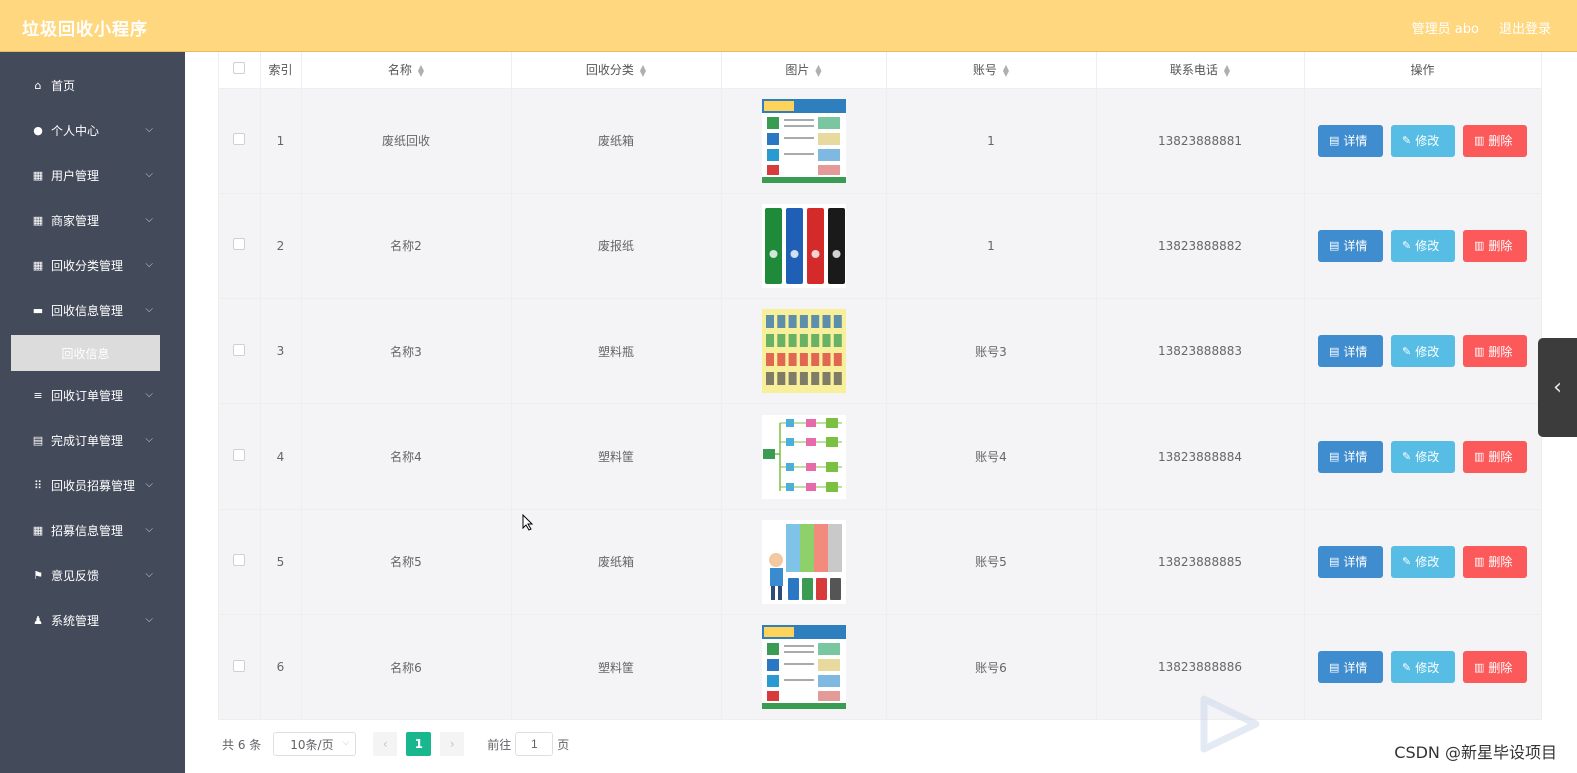  What do you see at coordinates (984, 70) in the screenshot?
I see `col-account-label: 账号` at bounding box center [984, 70].